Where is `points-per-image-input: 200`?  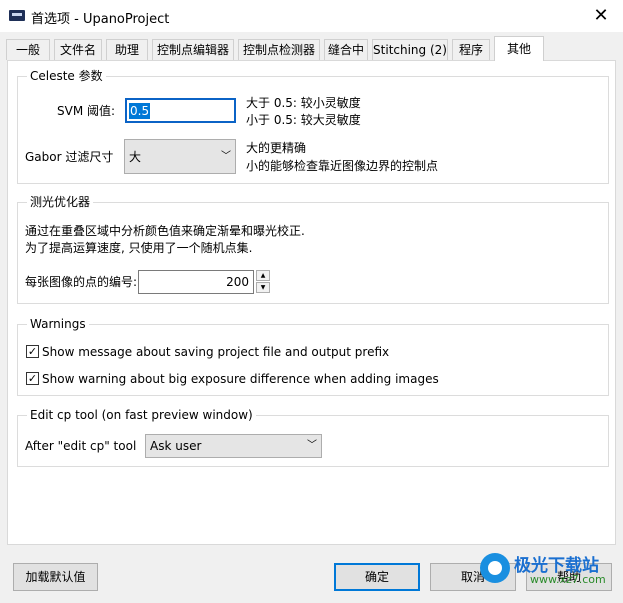 points-per-image-input: 200 is located at coordinates (196, 282).